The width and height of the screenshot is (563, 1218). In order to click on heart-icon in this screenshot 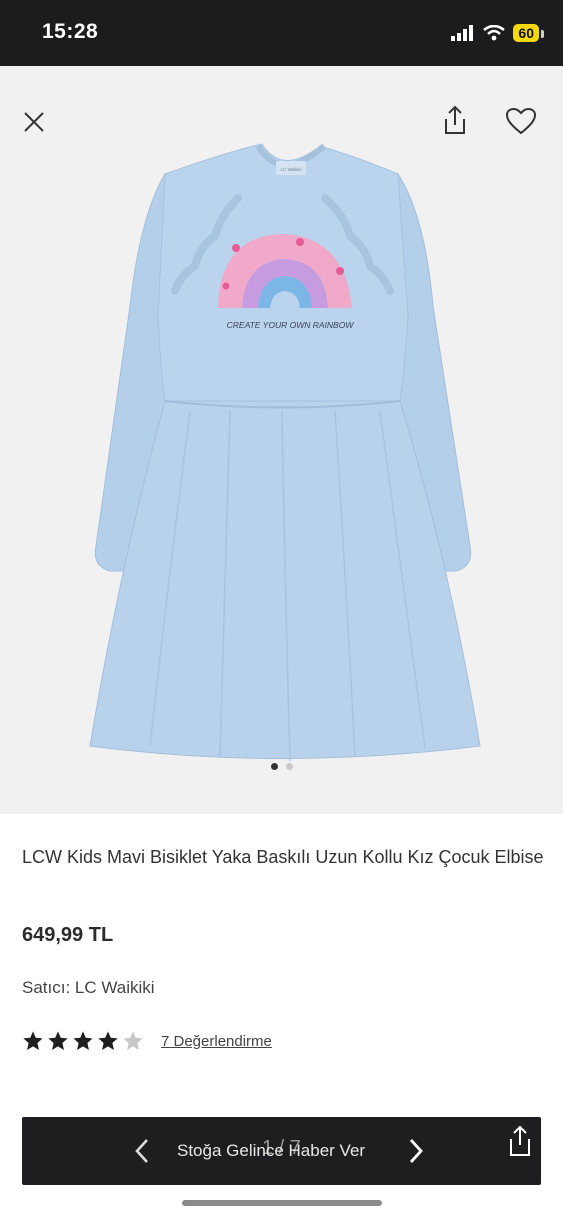, I will do `click(521, 121)`.